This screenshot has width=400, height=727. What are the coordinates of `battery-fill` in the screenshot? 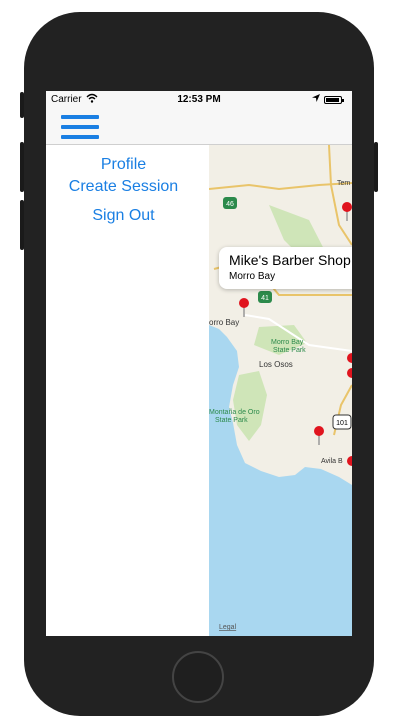 It's located at (332, 100).